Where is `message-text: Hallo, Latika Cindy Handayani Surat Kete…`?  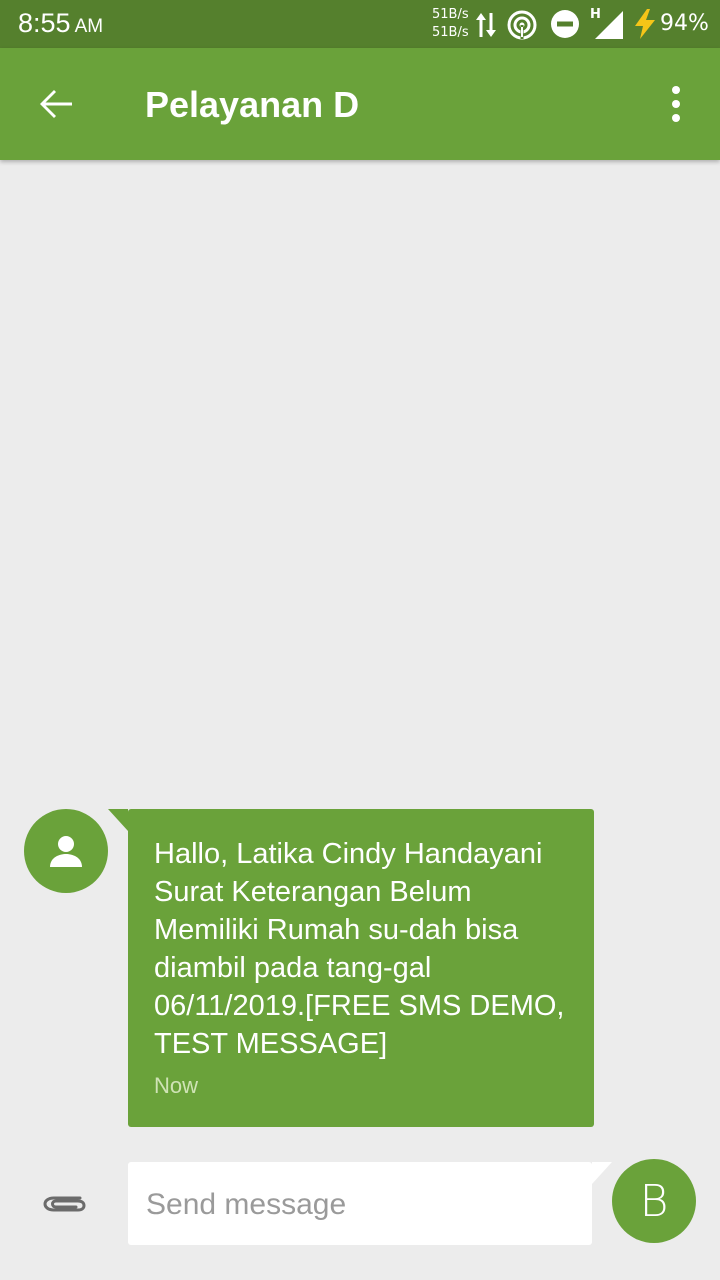
message-text: Hallo, Latika Cindy Handayani Surat Kete… is located at coordinates (359, 949).